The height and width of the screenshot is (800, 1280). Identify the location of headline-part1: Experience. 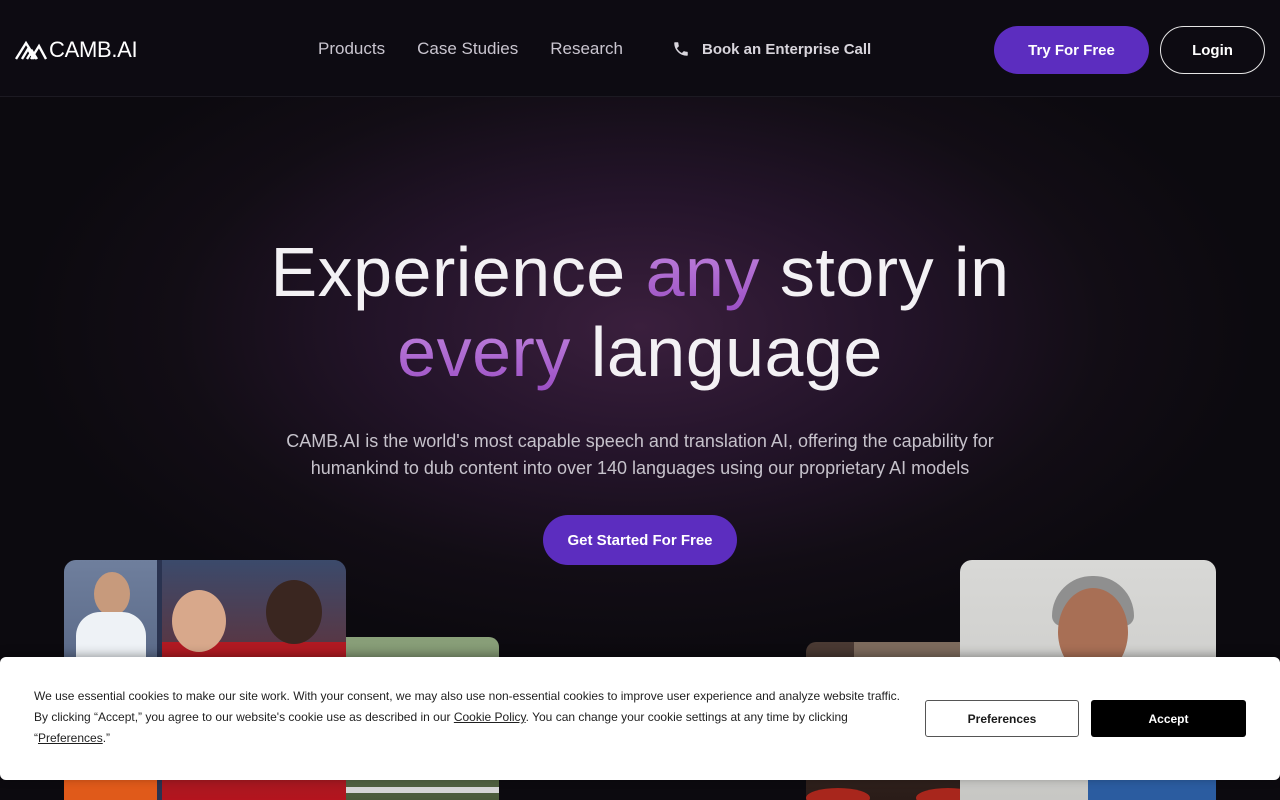
(458, 272).